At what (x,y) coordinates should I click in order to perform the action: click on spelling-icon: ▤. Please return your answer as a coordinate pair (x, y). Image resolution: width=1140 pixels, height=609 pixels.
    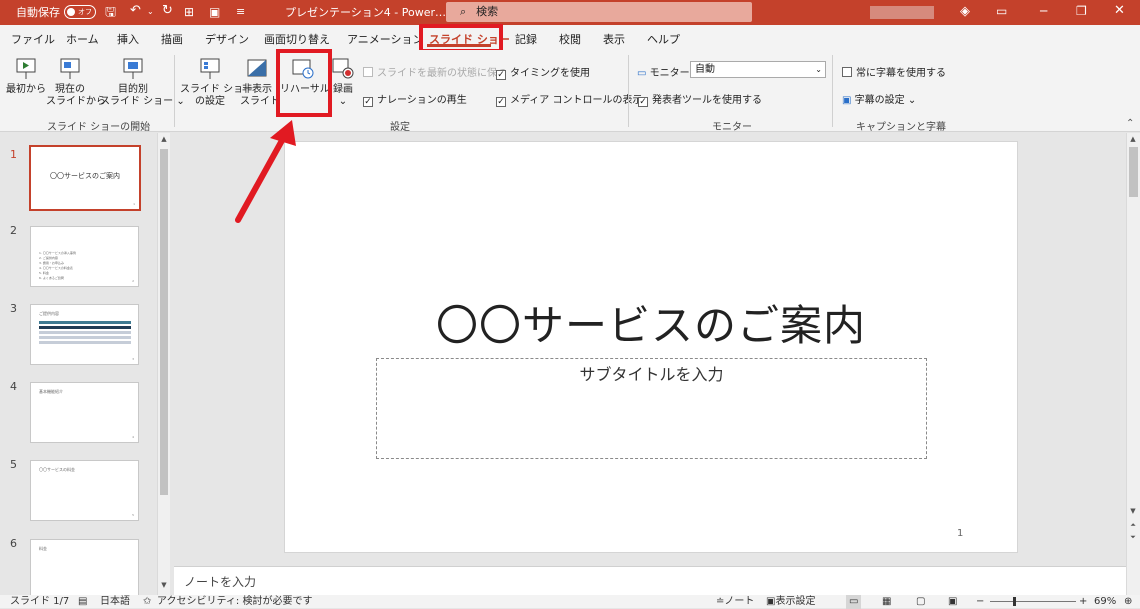
    Looking at the image, I should click on (82, 602).